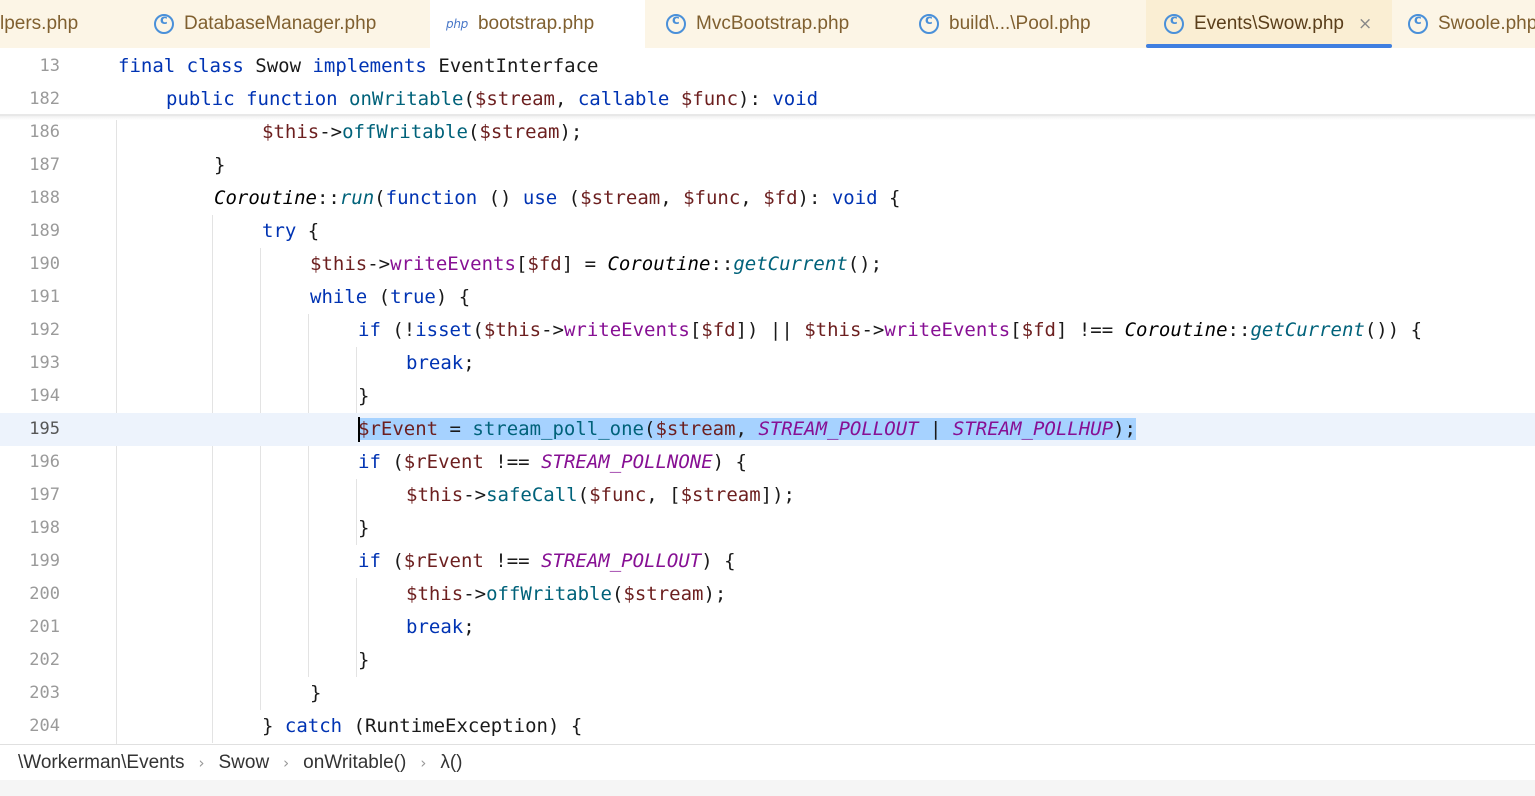 This screenshot has height=796, width=1535. Describe the element at coordinates (547, 561) in the screenshot. I see `code-text: if ($rEvent !== STREAM_POLLOUT) {` at that location.